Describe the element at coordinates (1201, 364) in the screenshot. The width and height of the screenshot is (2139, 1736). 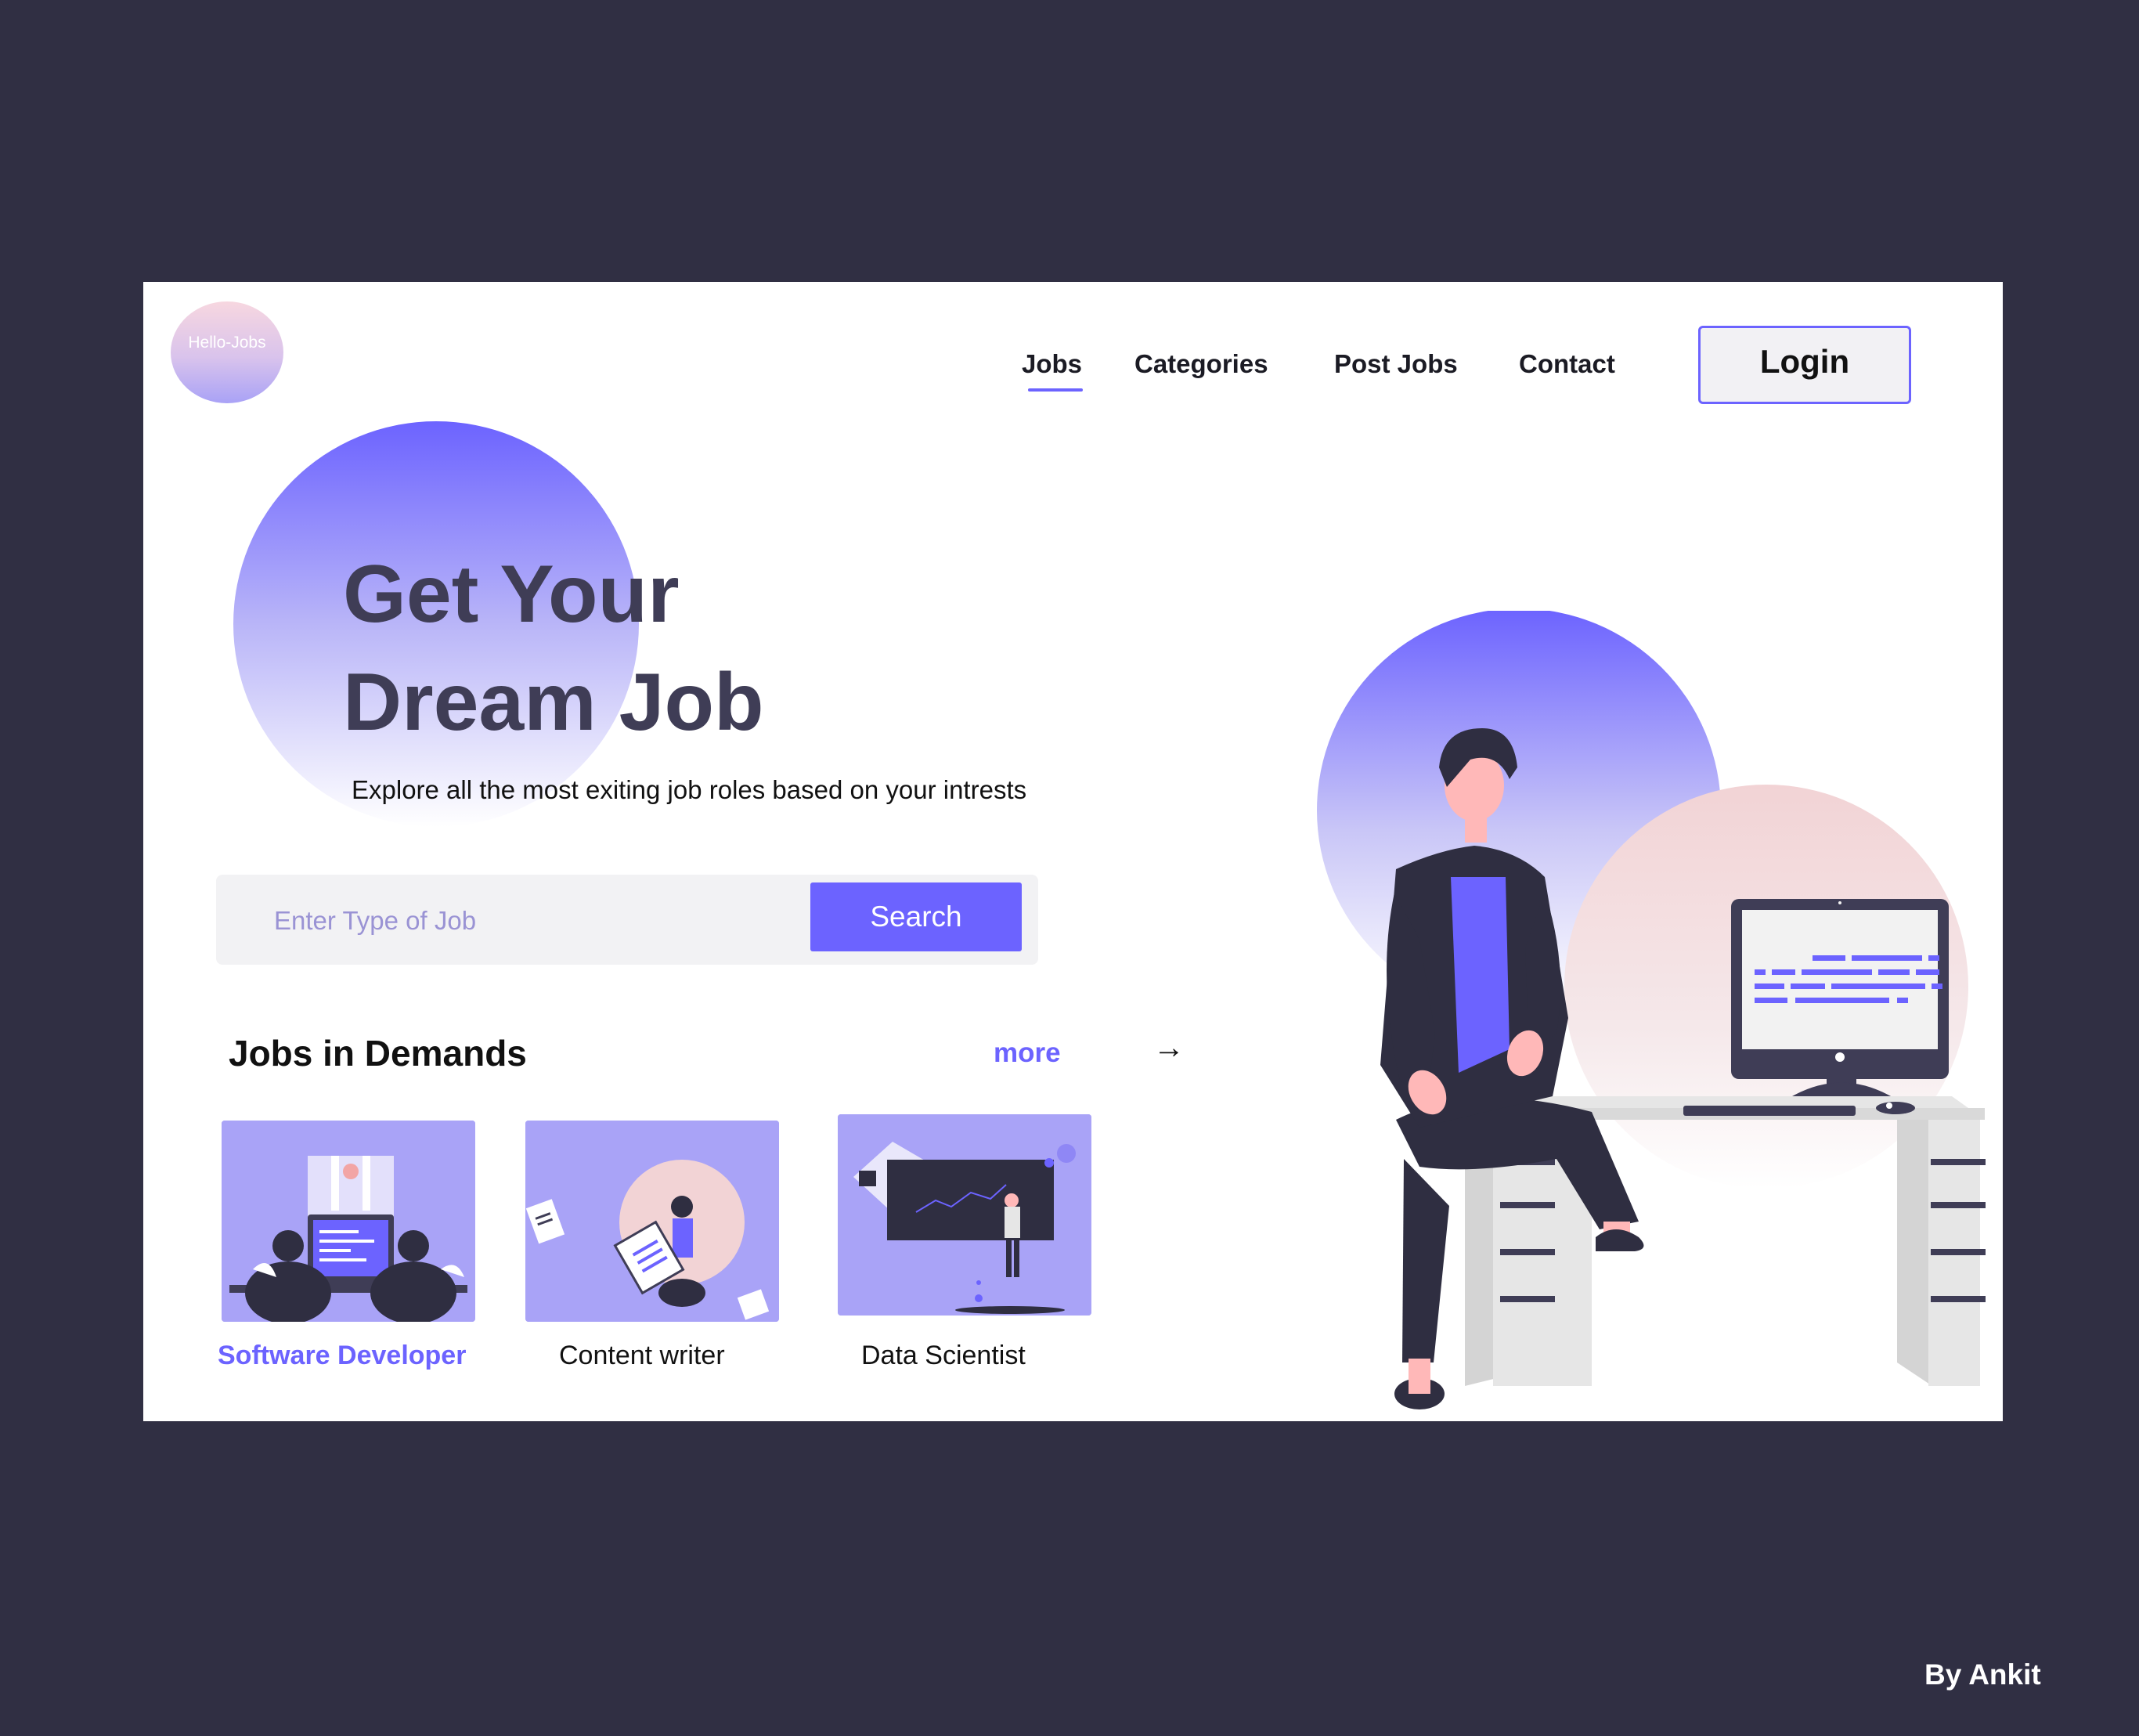
I see `nav-categories: Categories` at that location.